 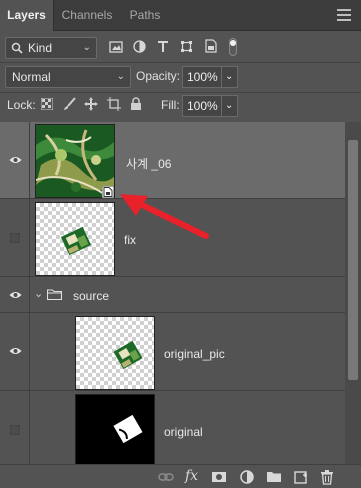 What do you see at coordinates (194, 354) in the screenshot?
I see `layer-name: original_pic` at bounding box center [194, 354].